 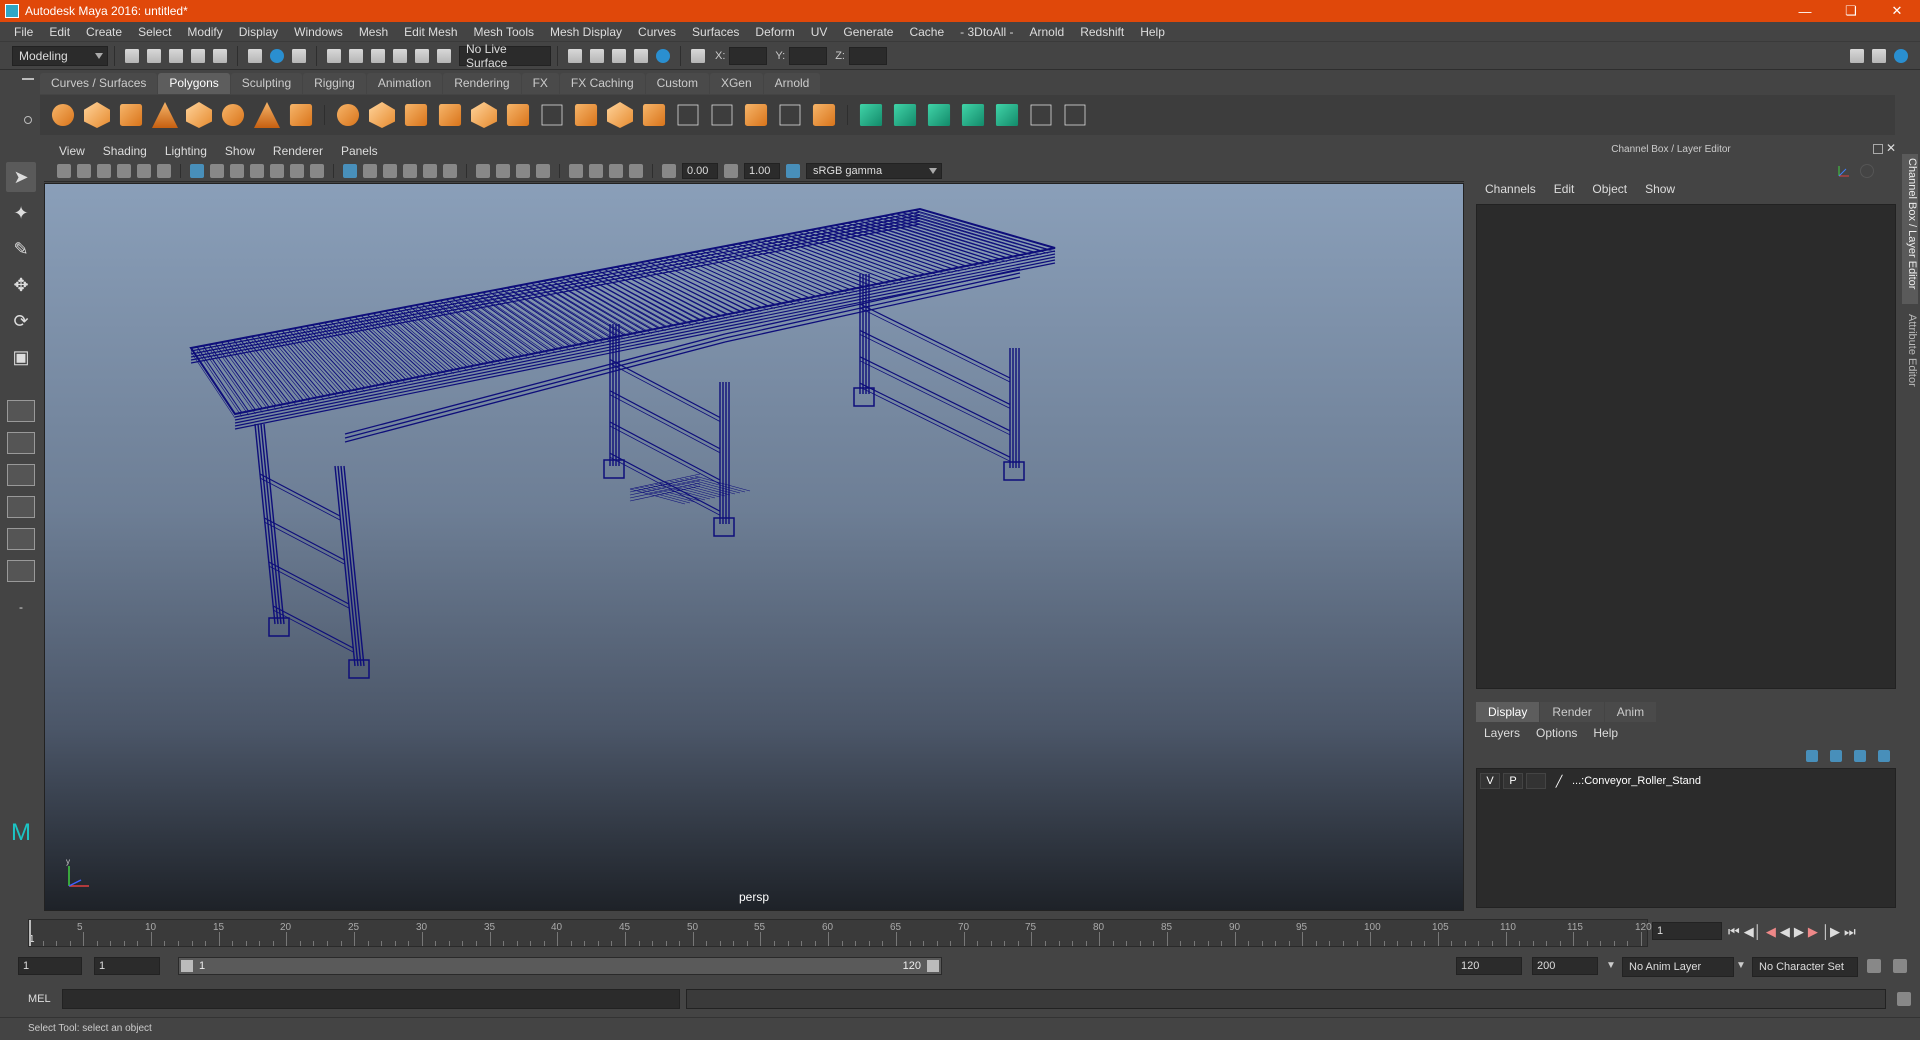 What do you see at coordinates (552, 115) in the screenshot?
I see `multi-cut-icon` at bounding box center [552, 115].